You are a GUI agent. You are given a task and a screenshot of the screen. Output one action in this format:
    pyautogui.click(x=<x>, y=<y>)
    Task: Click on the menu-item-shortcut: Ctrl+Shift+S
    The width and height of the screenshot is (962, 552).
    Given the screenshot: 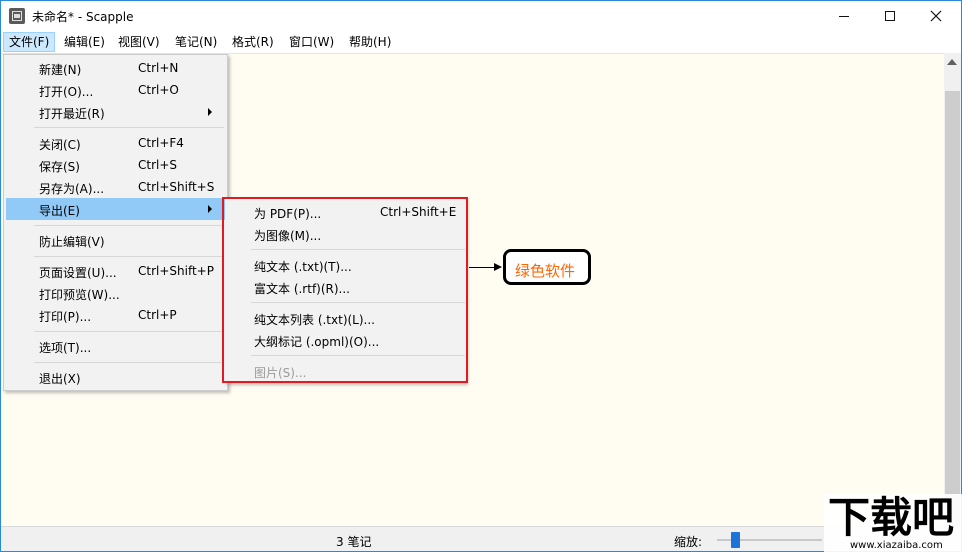 What is the action you would take?
    pyautogui.click(x=176, y=187)
    